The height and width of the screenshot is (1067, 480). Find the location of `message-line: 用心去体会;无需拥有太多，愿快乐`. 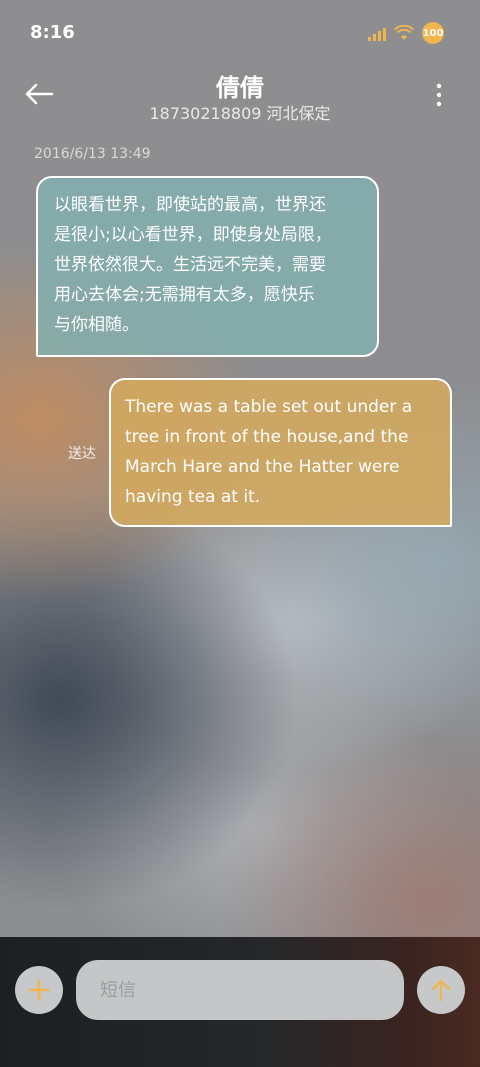

message-line: 用心去体会;无需拥有太多，愿快乐 is located at coordinates (184, 295).